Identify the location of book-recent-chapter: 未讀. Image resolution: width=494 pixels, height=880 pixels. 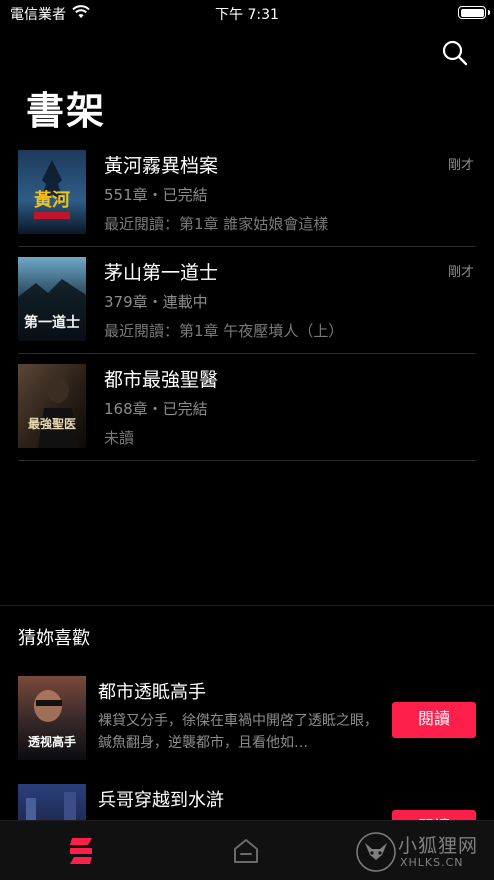
(119, 438).